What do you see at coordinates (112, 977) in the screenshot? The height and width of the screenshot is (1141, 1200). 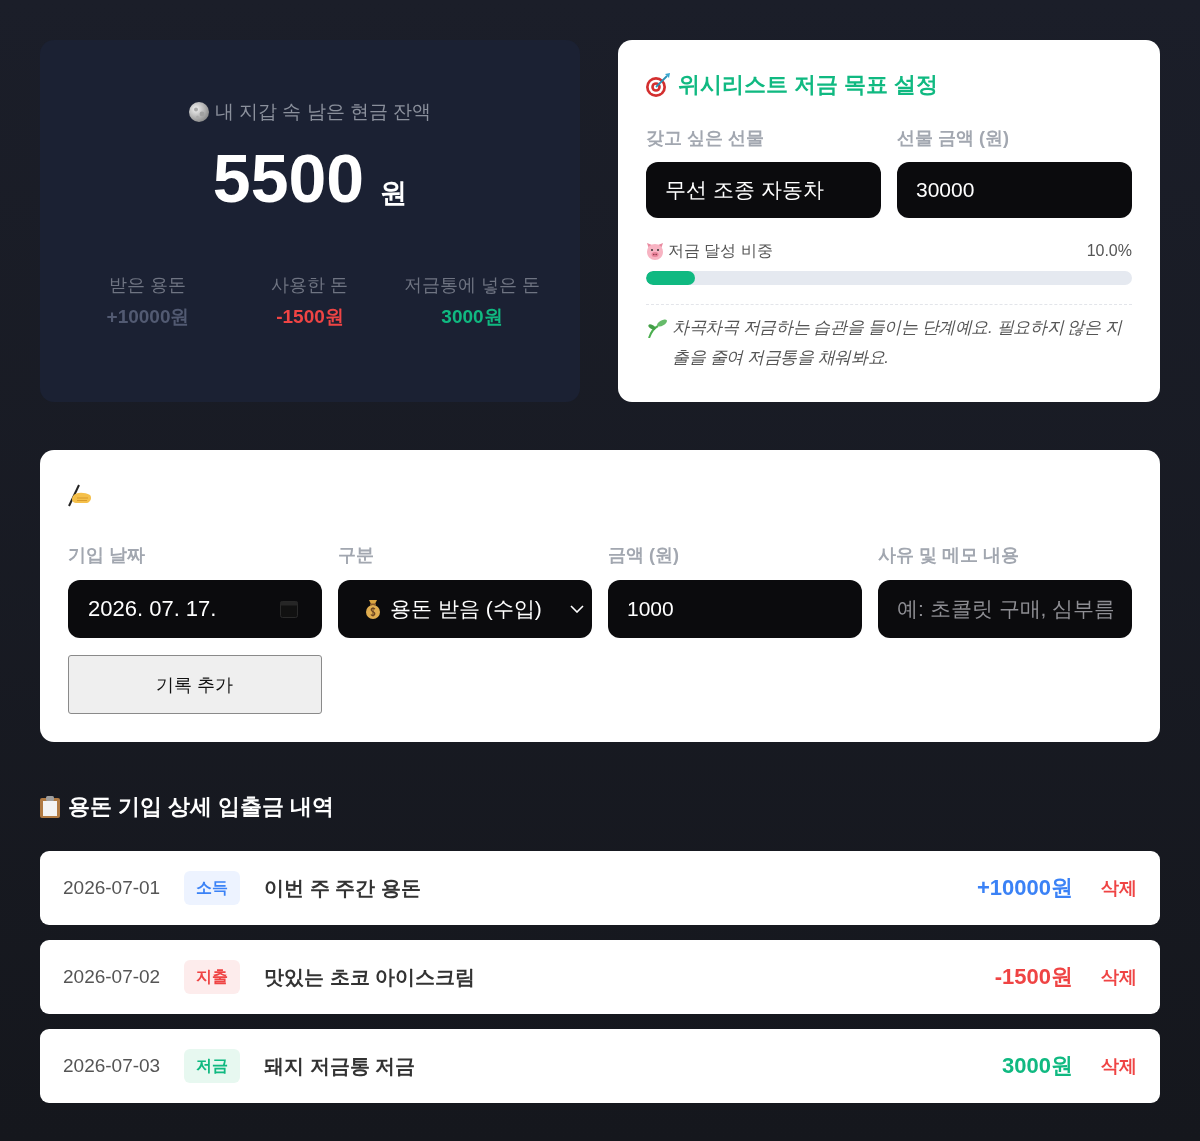 I see `row-date: 2026-07-02` at bounding box center [112, 977].